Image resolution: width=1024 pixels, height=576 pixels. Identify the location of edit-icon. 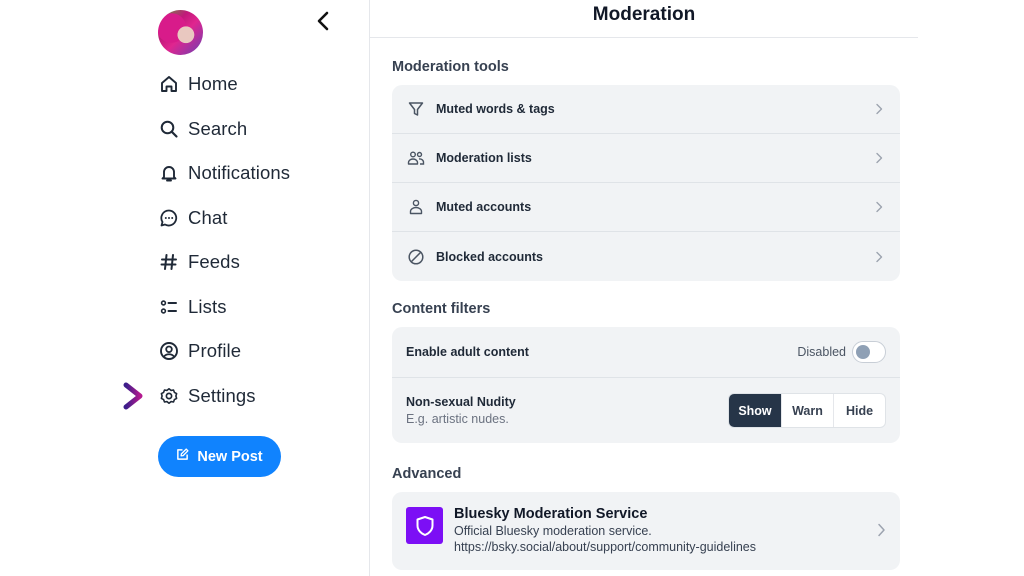
(182, 456).